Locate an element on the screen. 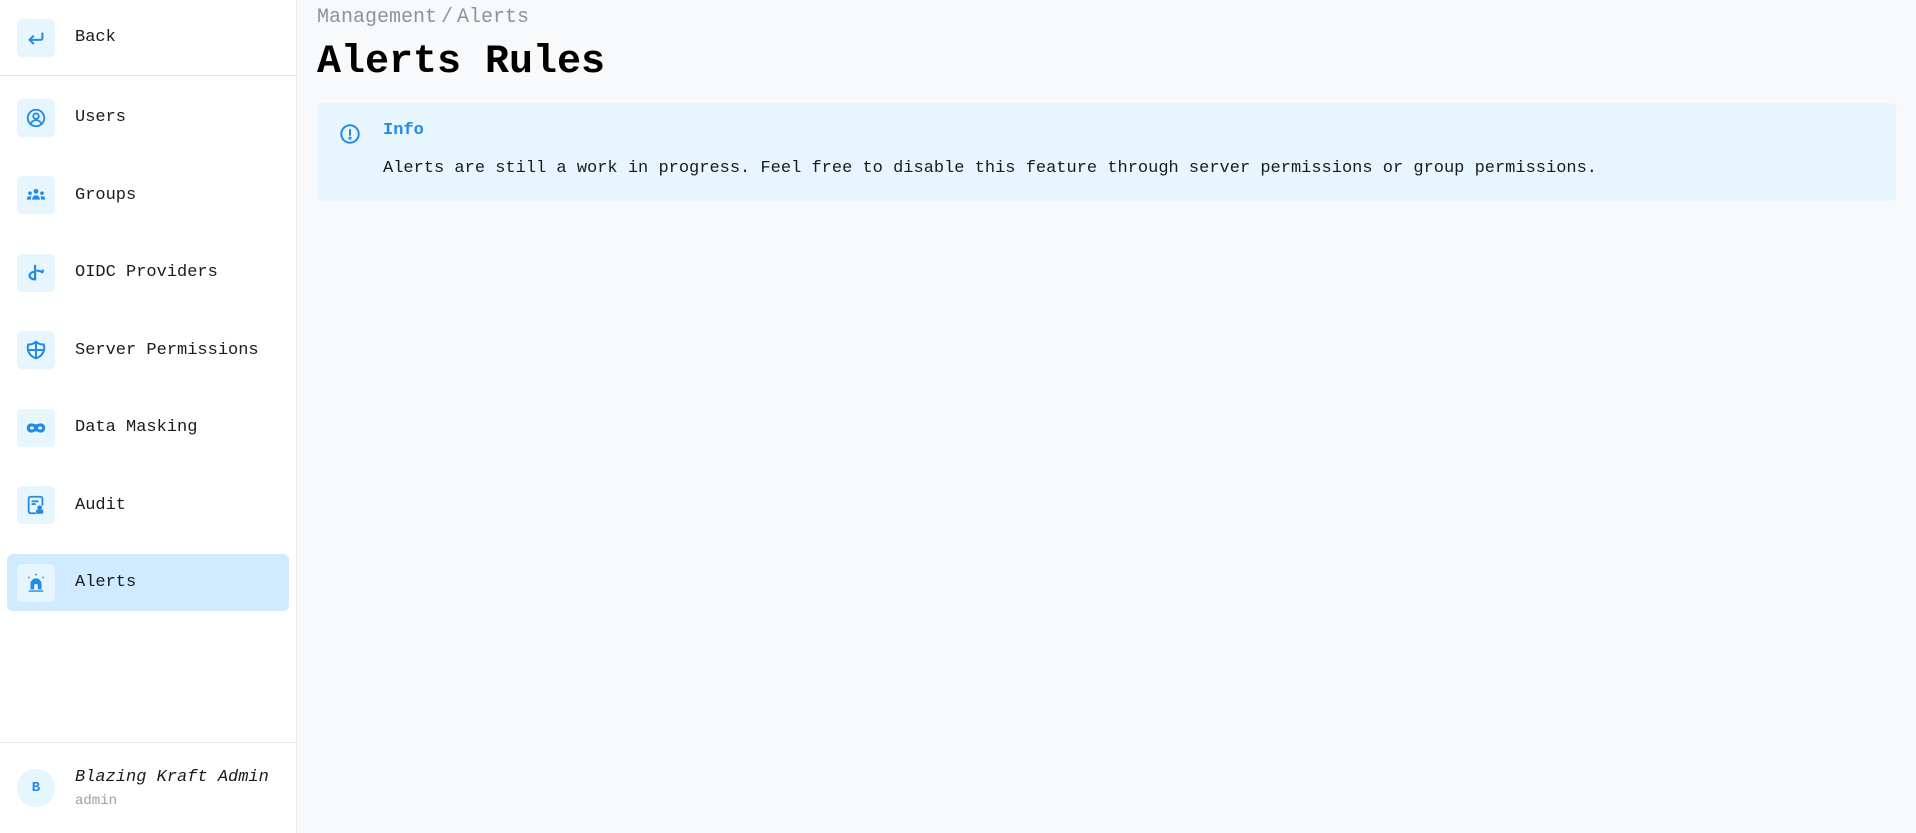 This screenshot has width=1916, height=833. file-certificate-icon is located at coordinates (36, 505).